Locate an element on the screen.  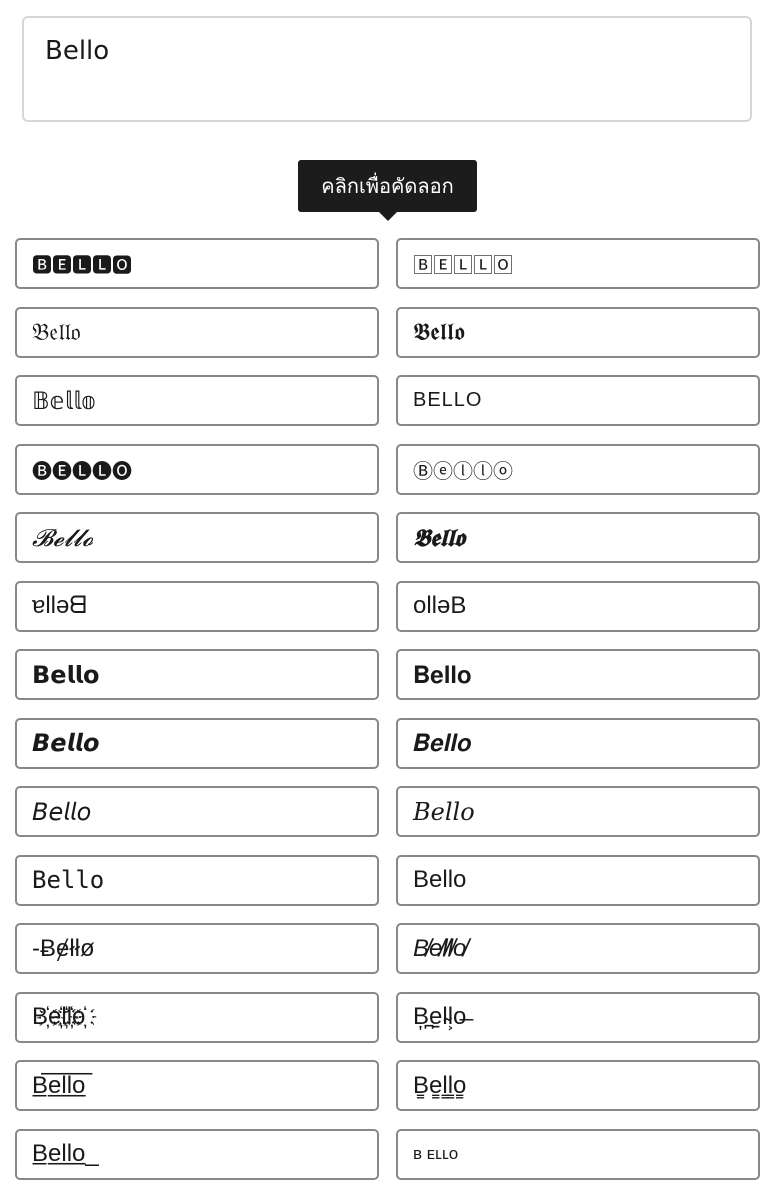
result-card: 𝐁𝐞𝐥𝐥𝐨 is located at coordinates (578, 674).